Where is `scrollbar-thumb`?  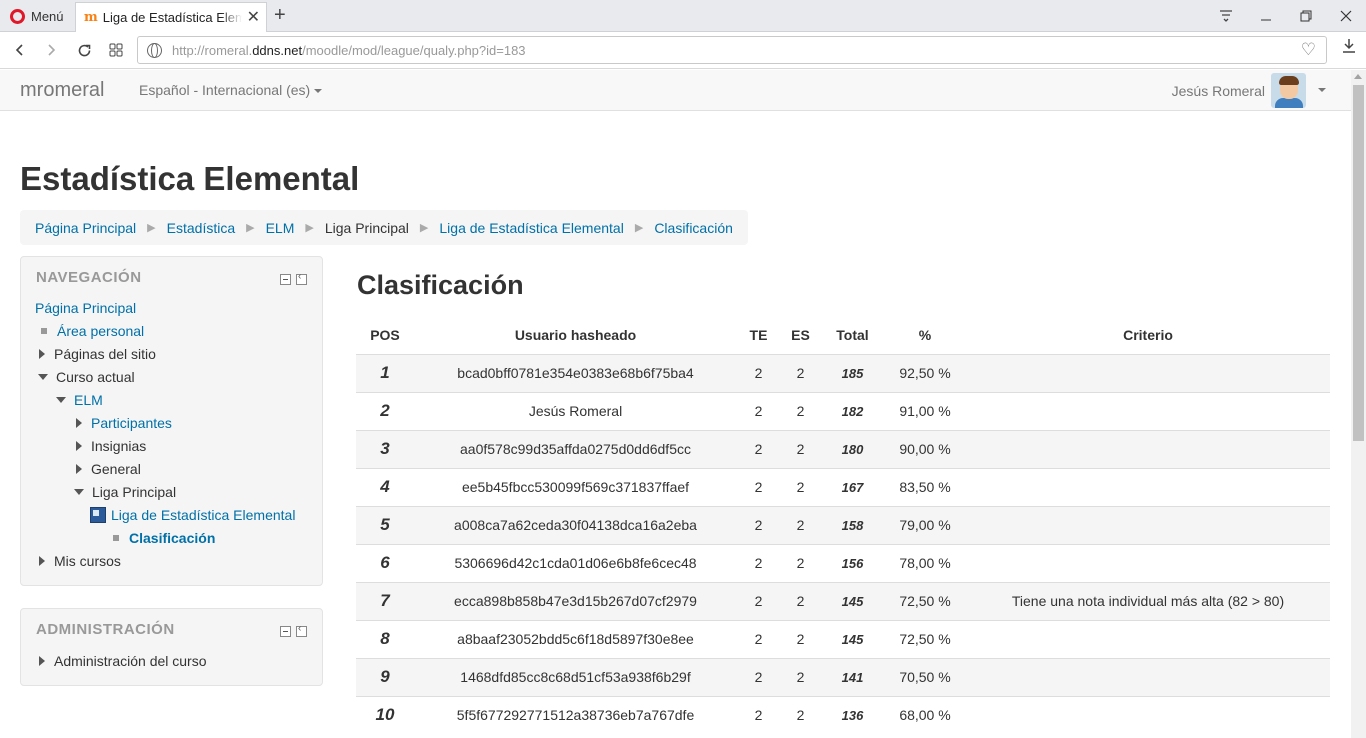 scrollbar-thumb is located at coordinates (1358, 263).